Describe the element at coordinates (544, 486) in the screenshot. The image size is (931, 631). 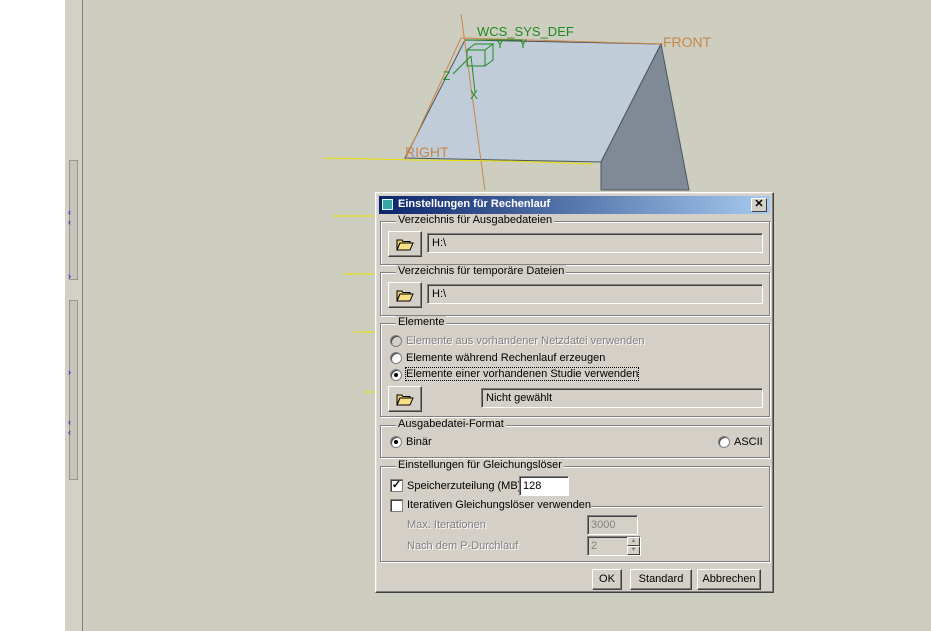
I see `memory-input: 128` at that location.